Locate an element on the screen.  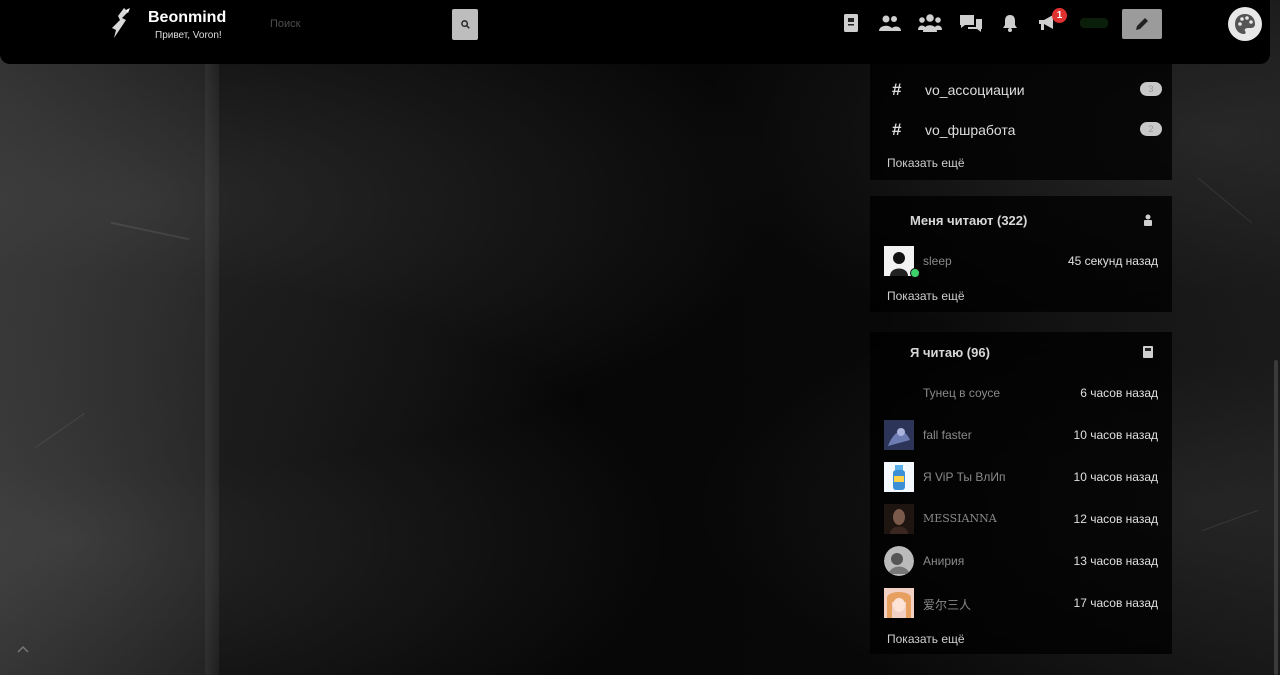
last-seen-time: 17 часов назад is located at coordinates (1115, 603).